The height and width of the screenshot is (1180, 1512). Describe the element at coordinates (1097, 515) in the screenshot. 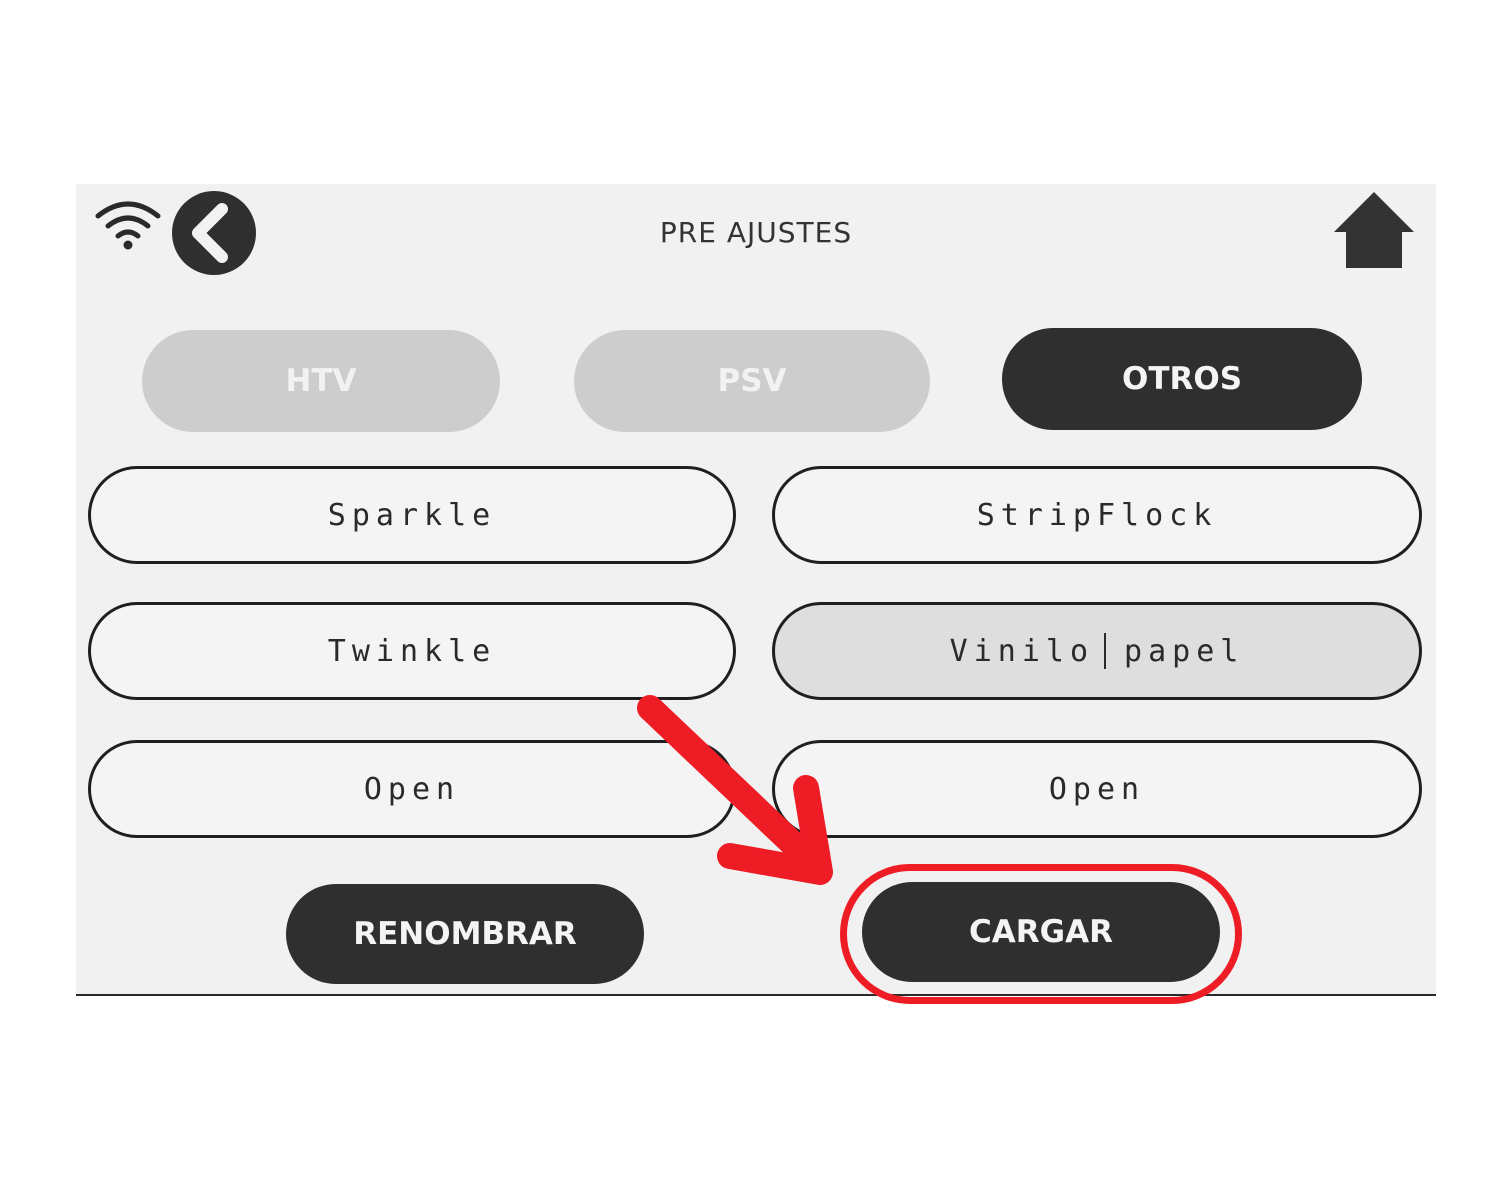

I see `preset-slot-stripflock: StripFlock` at that location.